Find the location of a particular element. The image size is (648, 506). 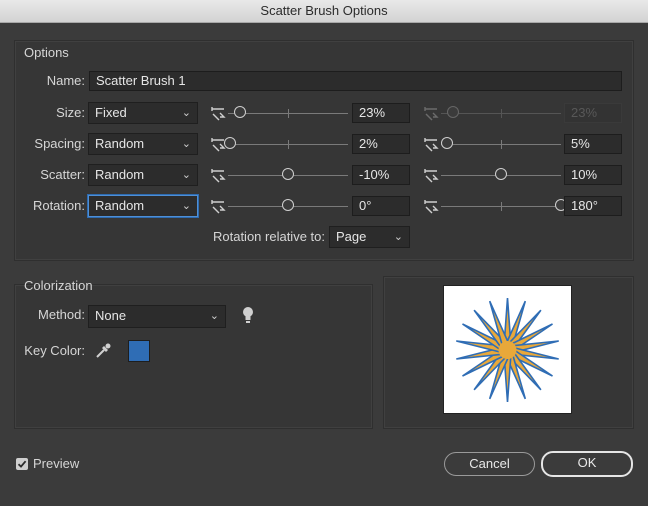

key-color-swatch is located at coordinates (139, 351).